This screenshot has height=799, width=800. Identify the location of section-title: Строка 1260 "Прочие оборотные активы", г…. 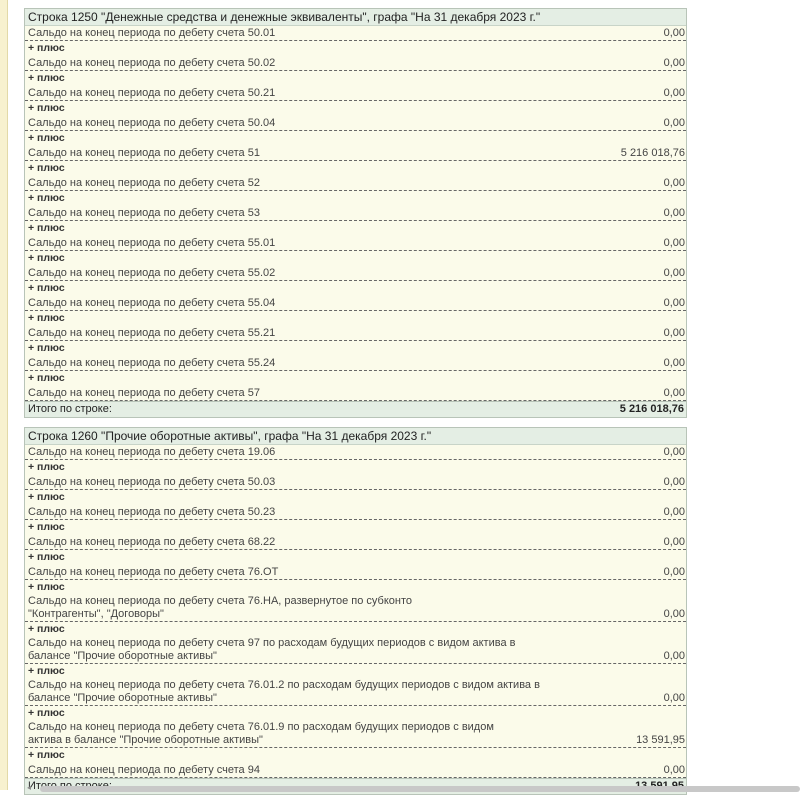
(355, 436).